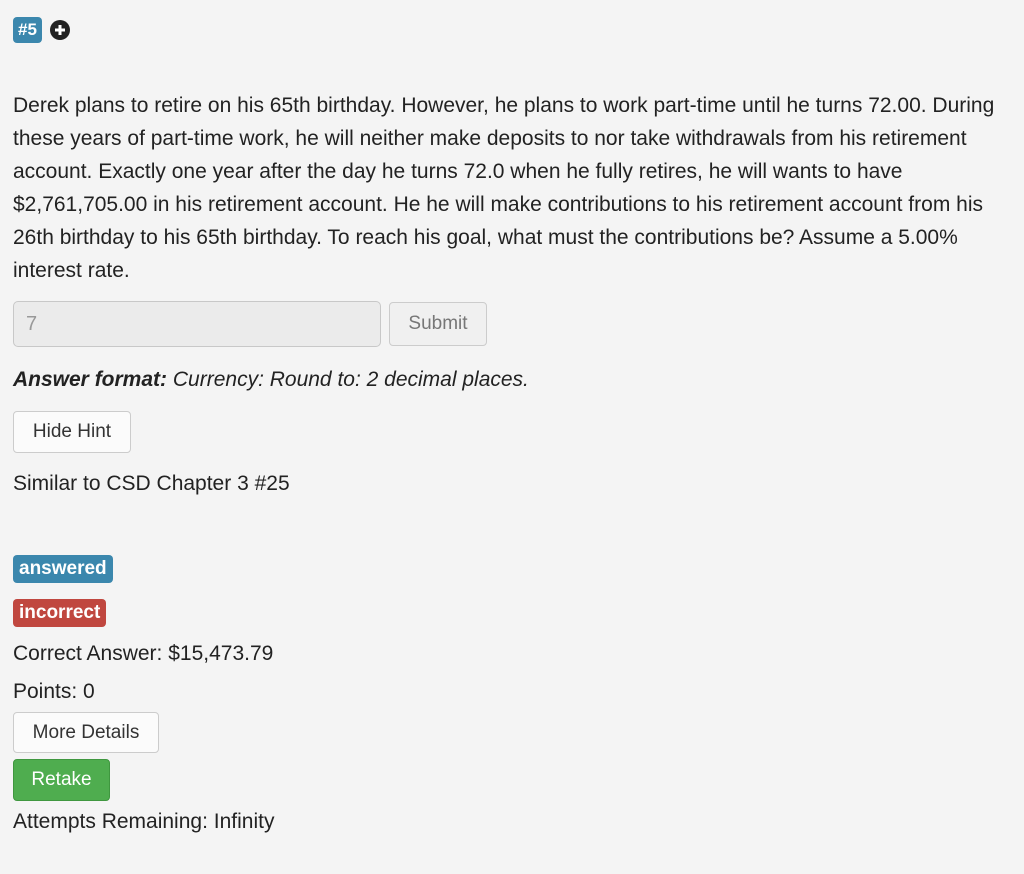 Image resolution: width=1024 pixels, height=874 pixels. I want to click on incorrect-badge: incorrect, so click(60, 613).